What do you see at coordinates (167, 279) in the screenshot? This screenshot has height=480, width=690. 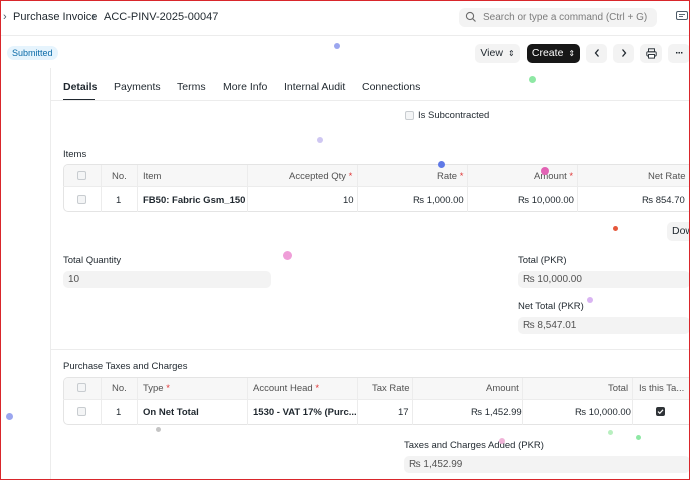 I see `total-quantity-field: 10` at bounding box center [167, 279].